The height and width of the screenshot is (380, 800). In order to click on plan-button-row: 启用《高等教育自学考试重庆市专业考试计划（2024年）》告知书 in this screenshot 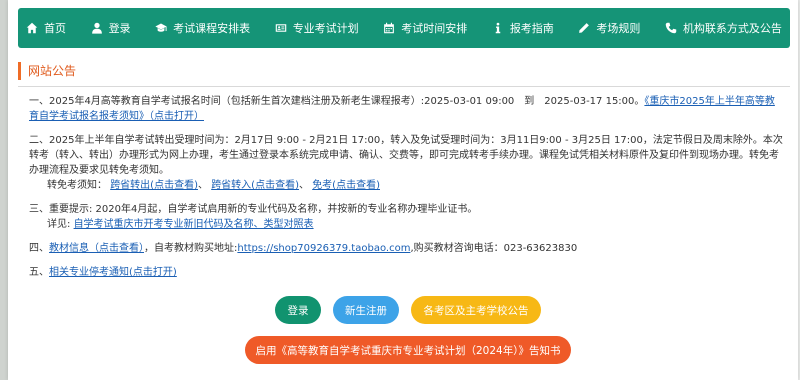, I will do `click(404, 350)`.